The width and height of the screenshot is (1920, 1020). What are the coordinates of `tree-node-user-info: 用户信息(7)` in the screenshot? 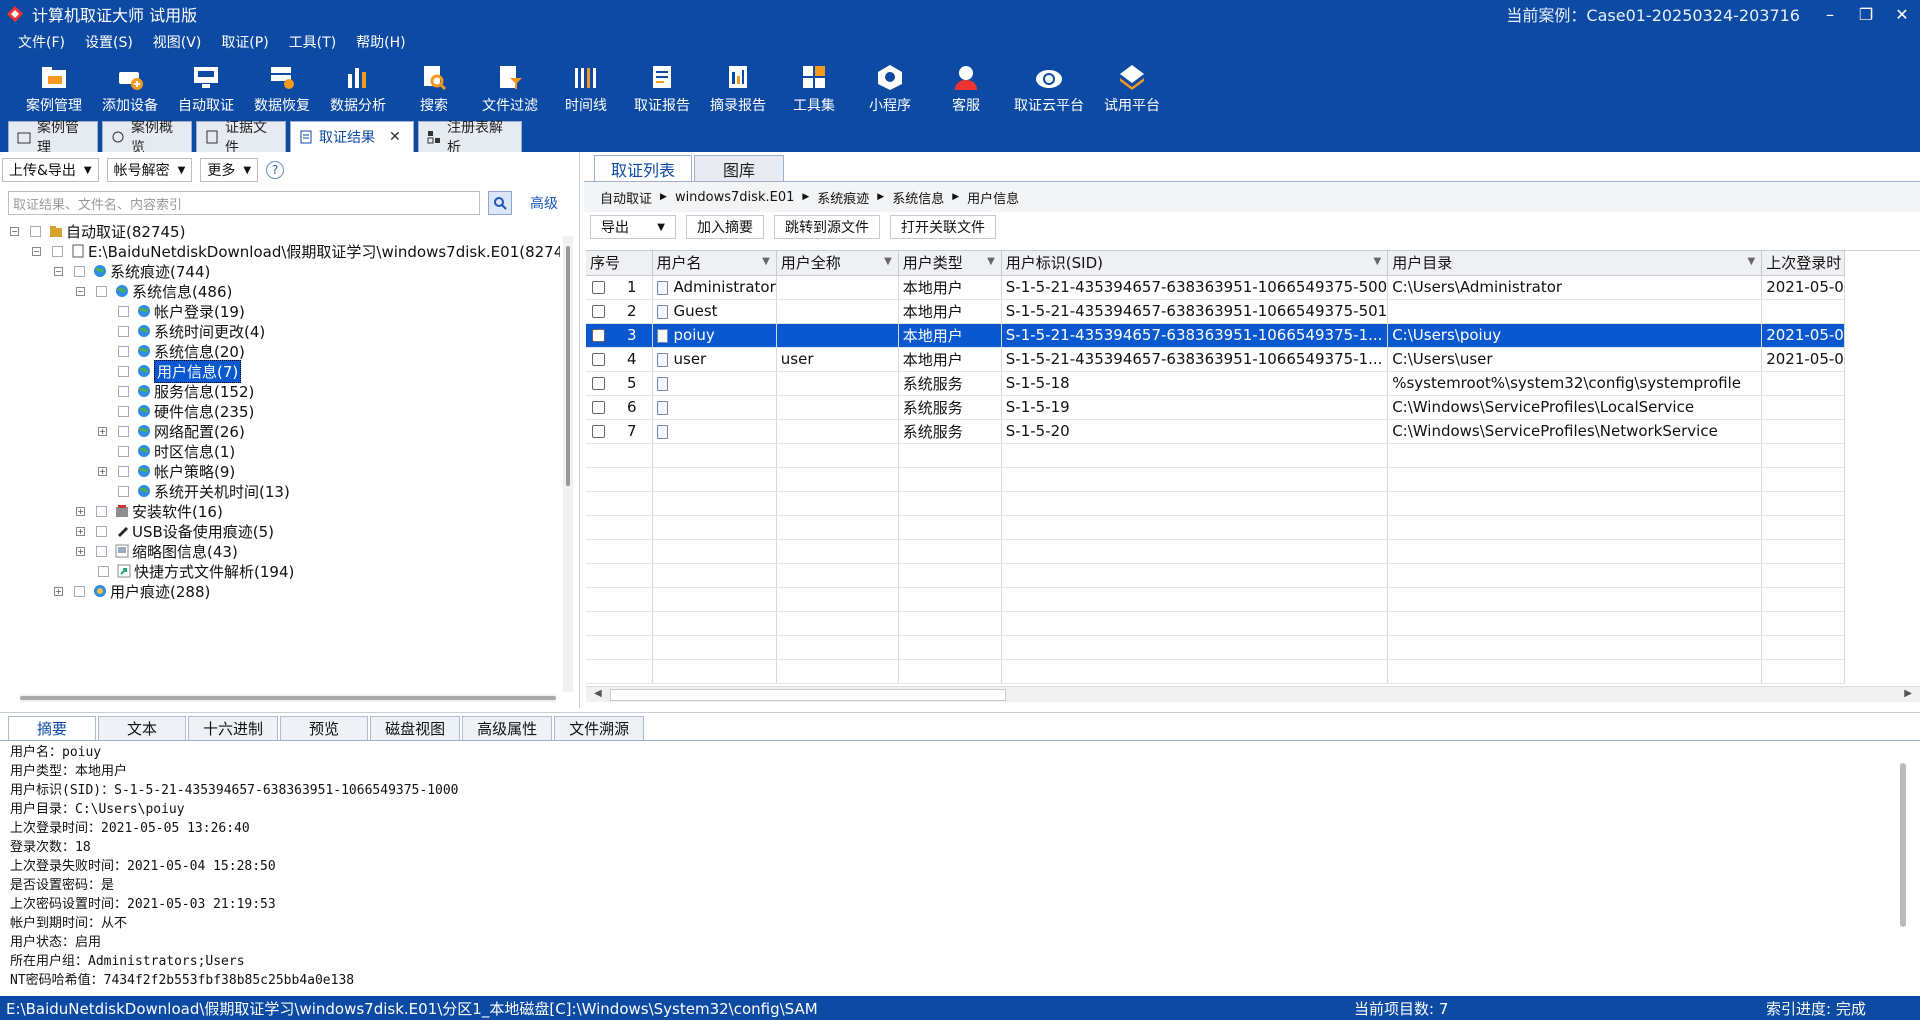 It's located at (180, 371).